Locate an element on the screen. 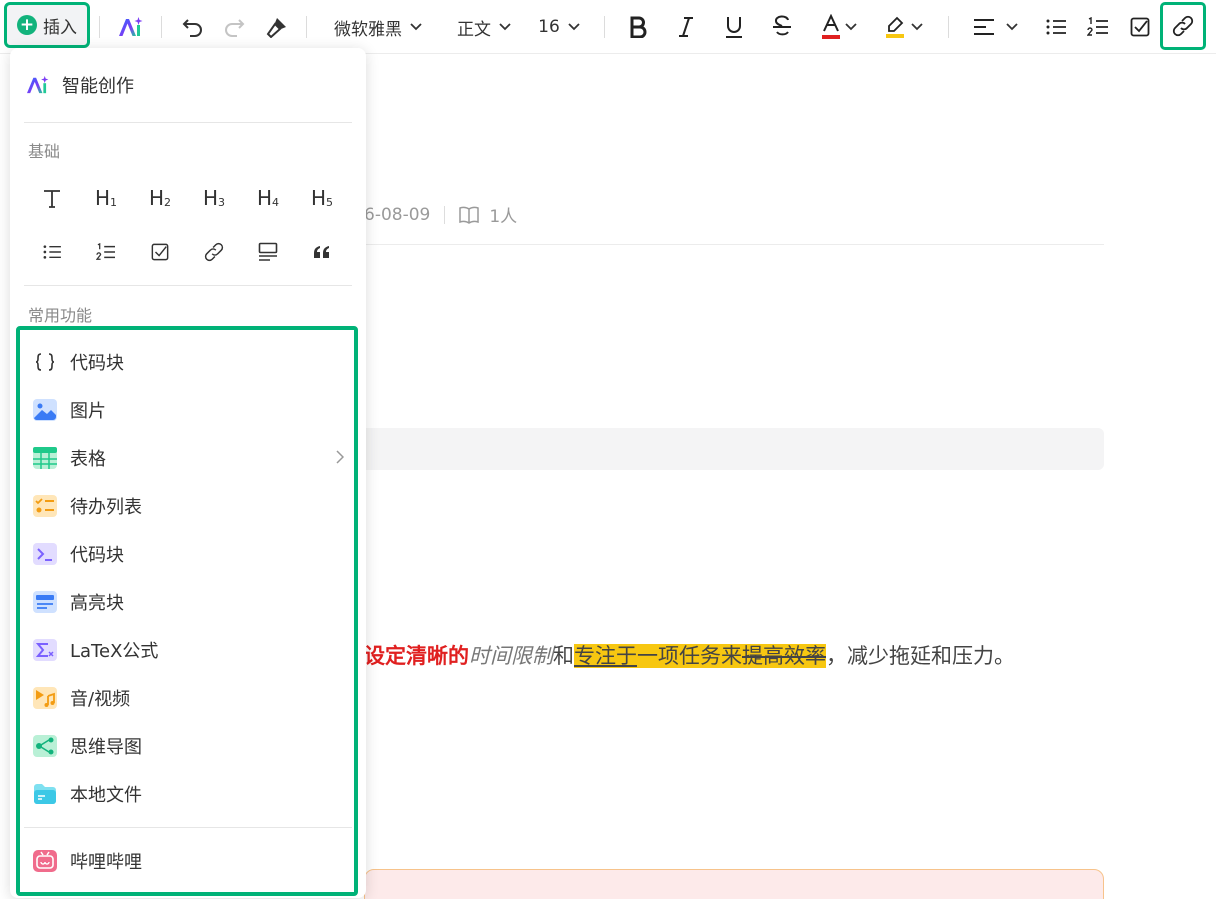 The image size is (1216, 899). align-select is located at coordinates (995, 27).